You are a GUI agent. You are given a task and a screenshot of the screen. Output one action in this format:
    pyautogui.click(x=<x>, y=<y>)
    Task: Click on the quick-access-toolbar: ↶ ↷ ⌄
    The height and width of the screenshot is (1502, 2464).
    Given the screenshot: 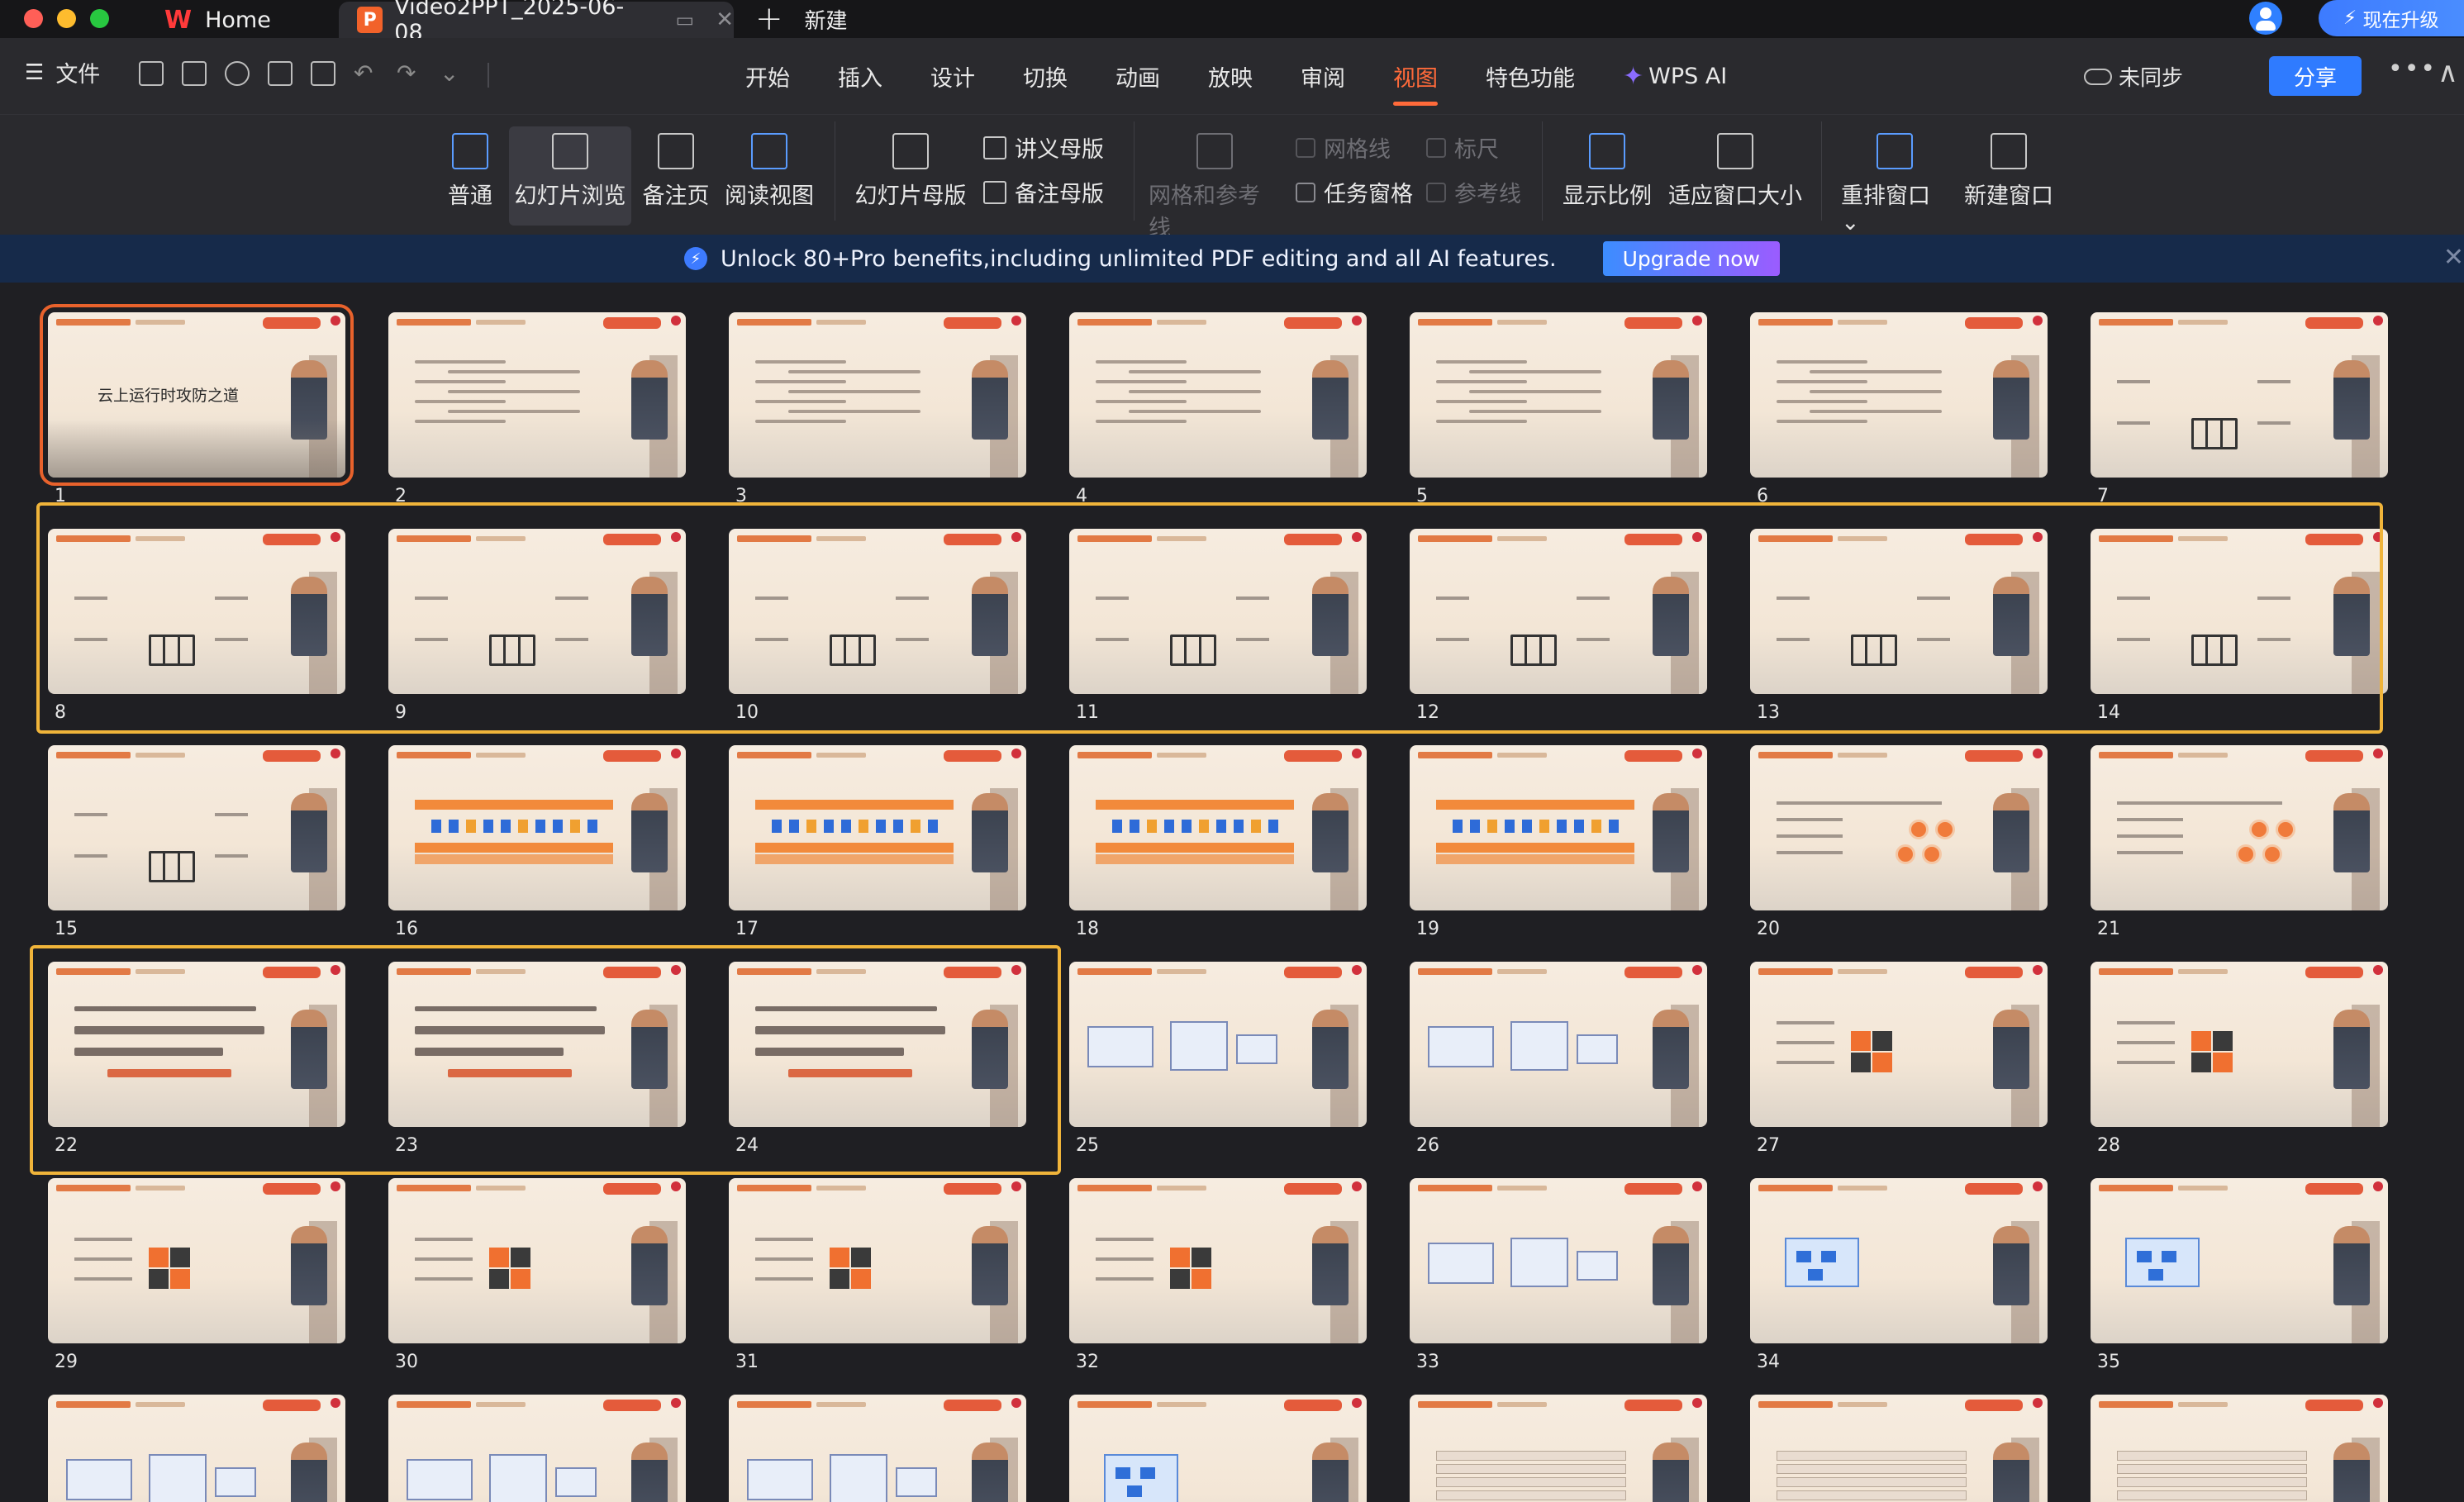 What is the action you would take?
    pyautogui.click(x=302, y=73)
    